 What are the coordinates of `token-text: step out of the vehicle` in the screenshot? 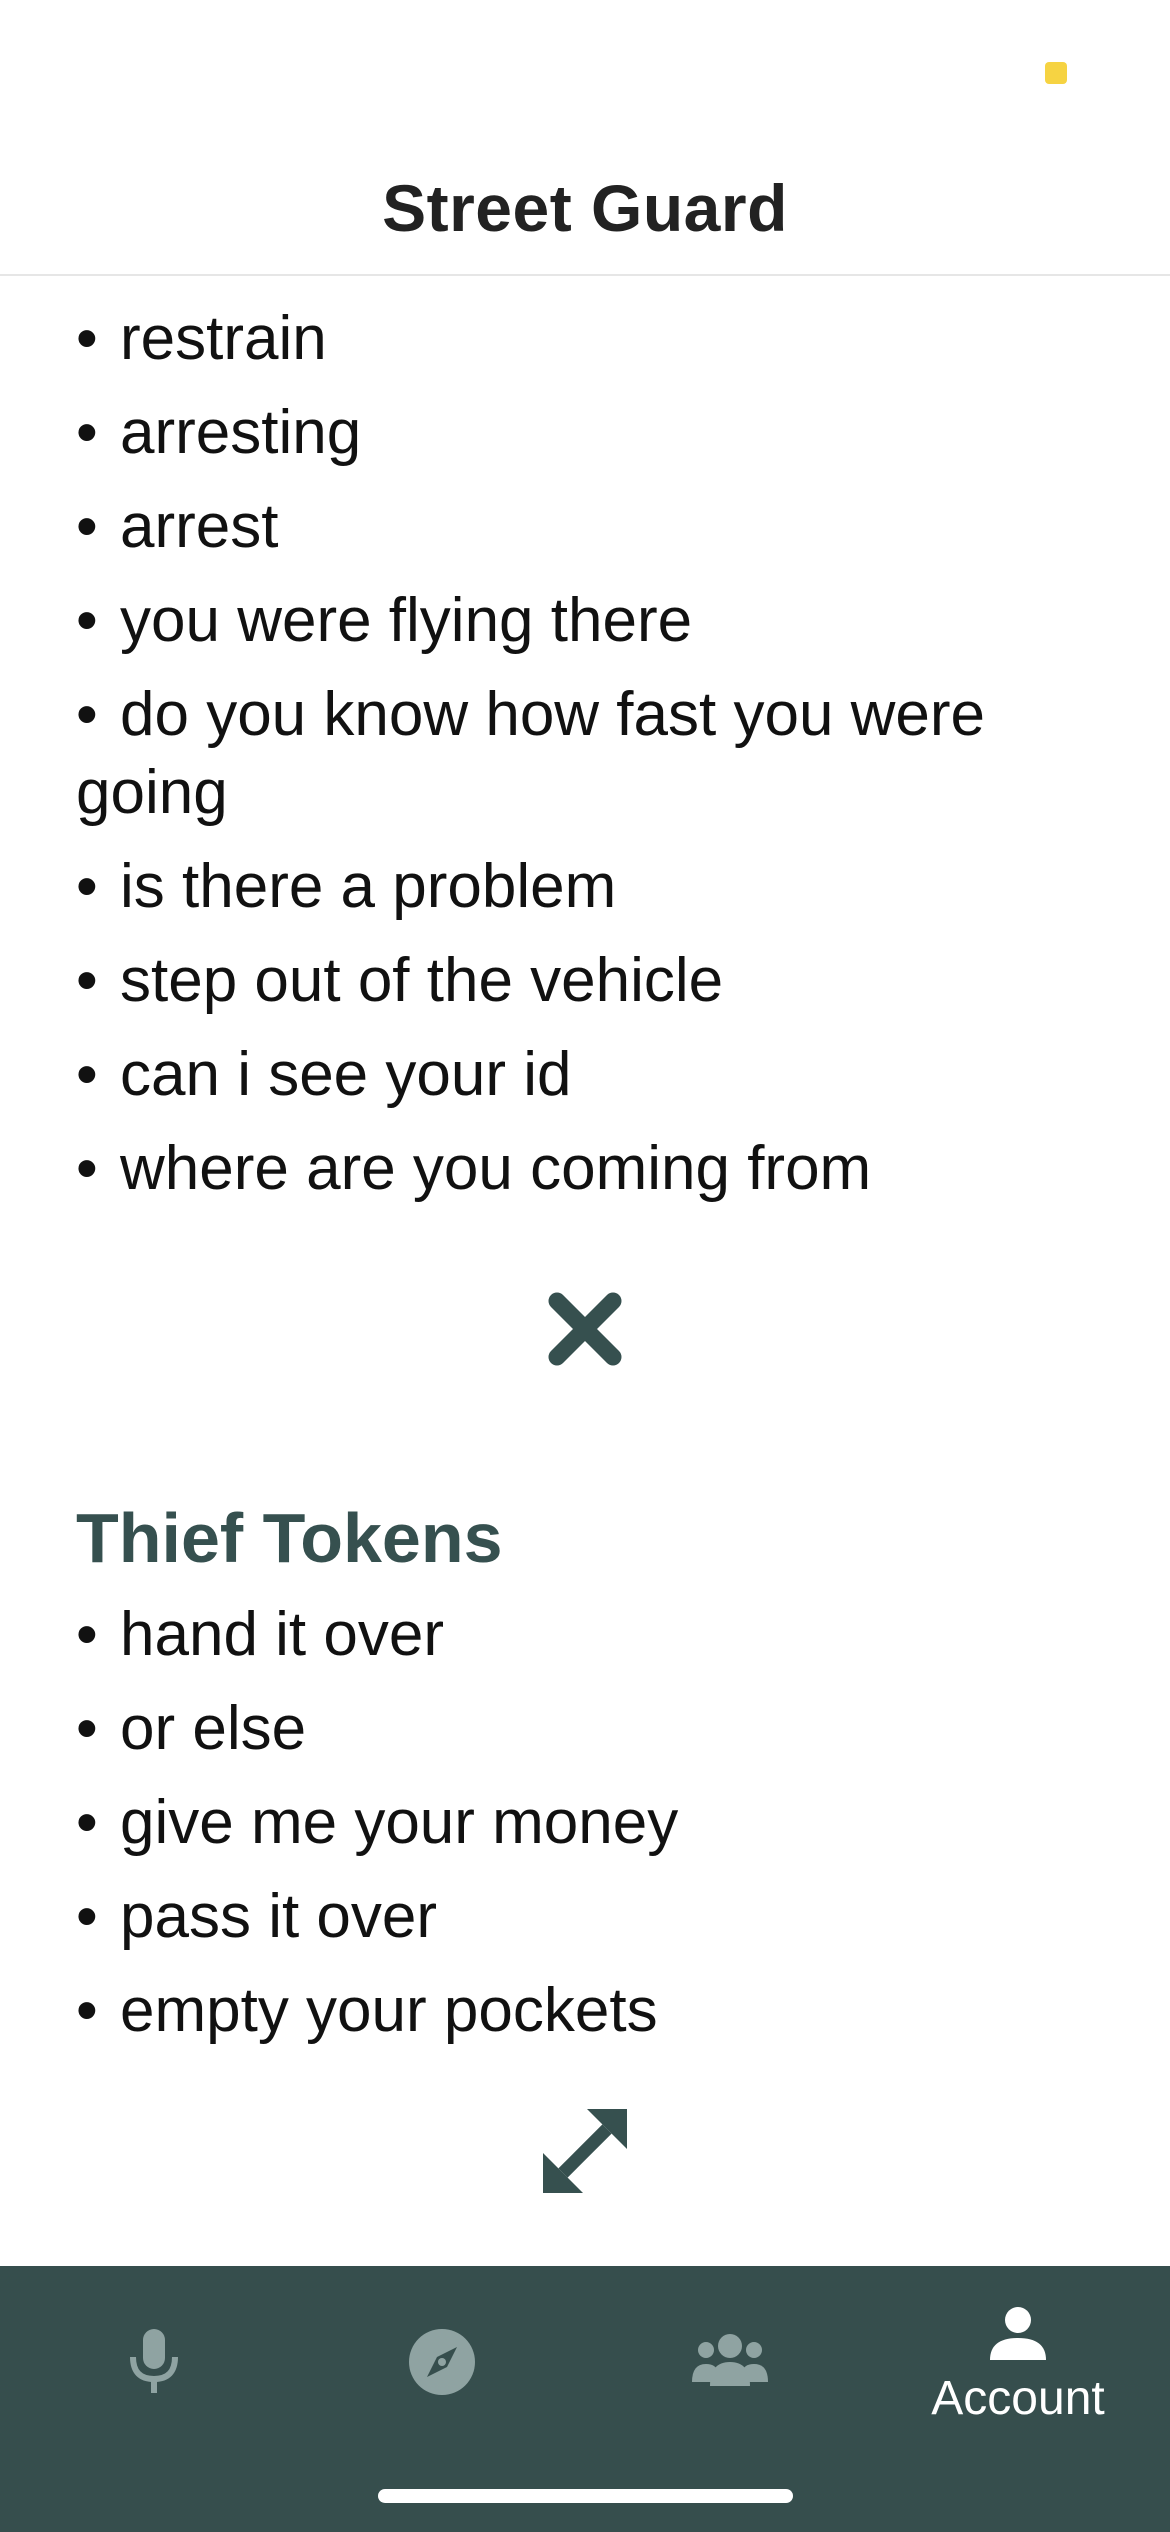 It's located at (422, 980).